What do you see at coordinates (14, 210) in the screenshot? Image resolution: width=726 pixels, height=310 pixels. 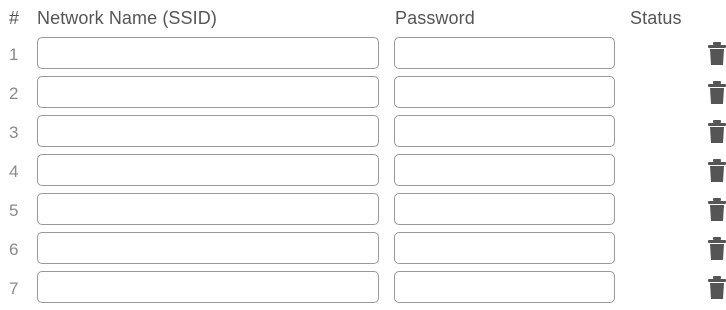 I see `row-number: 5` at bounding box center [14, 210].